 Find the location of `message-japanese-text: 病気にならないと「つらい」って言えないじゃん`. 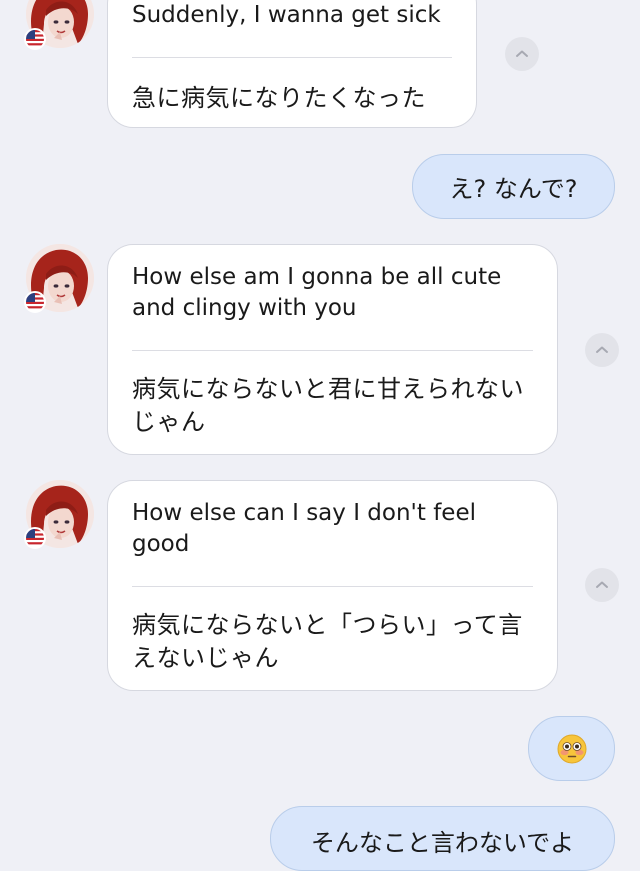

message-japanese-text: 病気にならないと「つらい」って言えないじゃん is located at coordinates (327, 641).